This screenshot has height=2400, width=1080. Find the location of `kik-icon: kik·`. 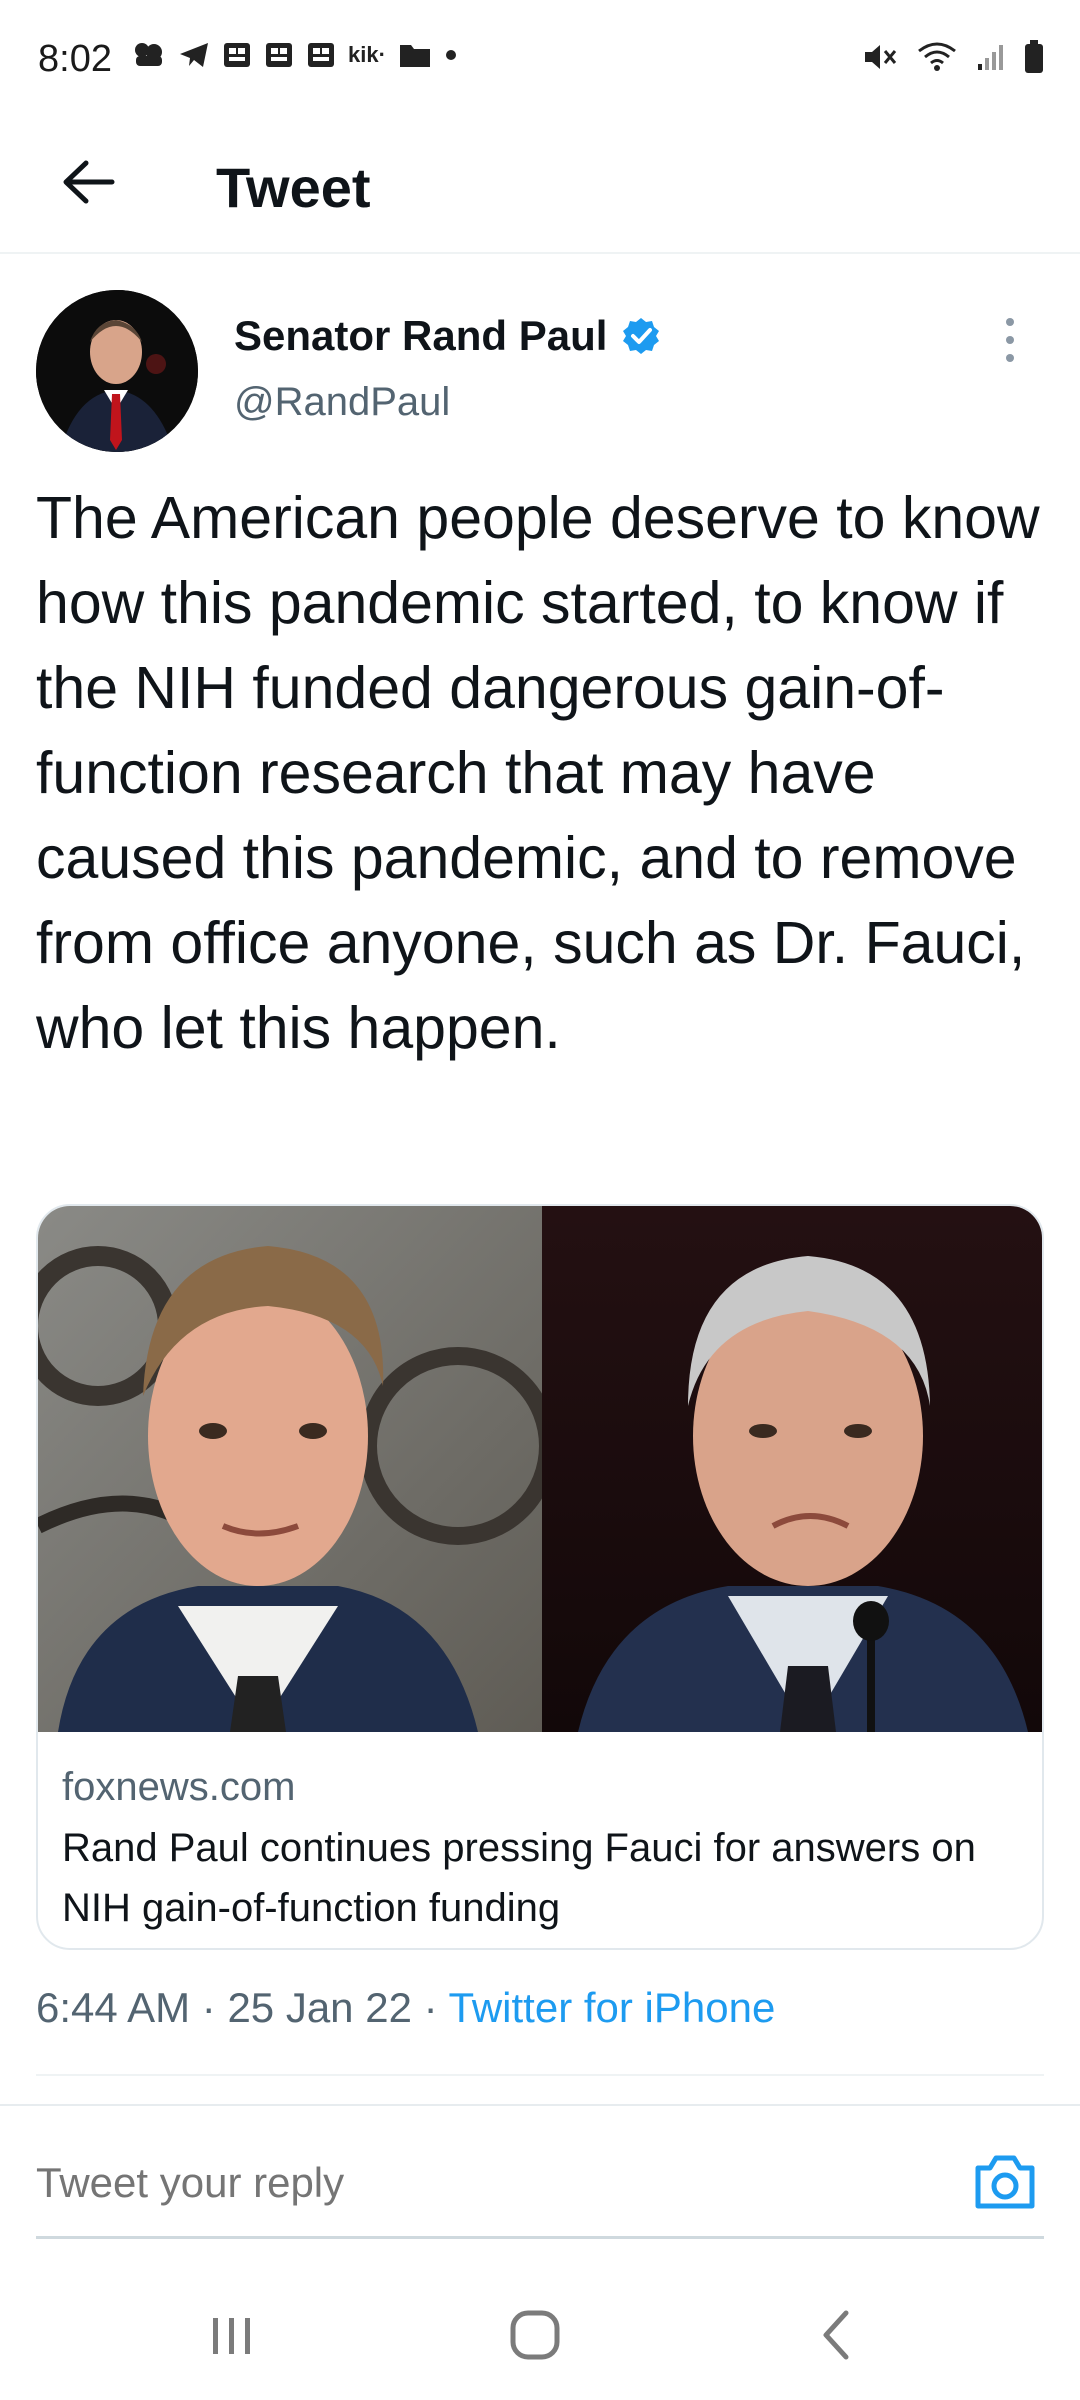

kik-icon: kik· is located at coordinates (367, 54).